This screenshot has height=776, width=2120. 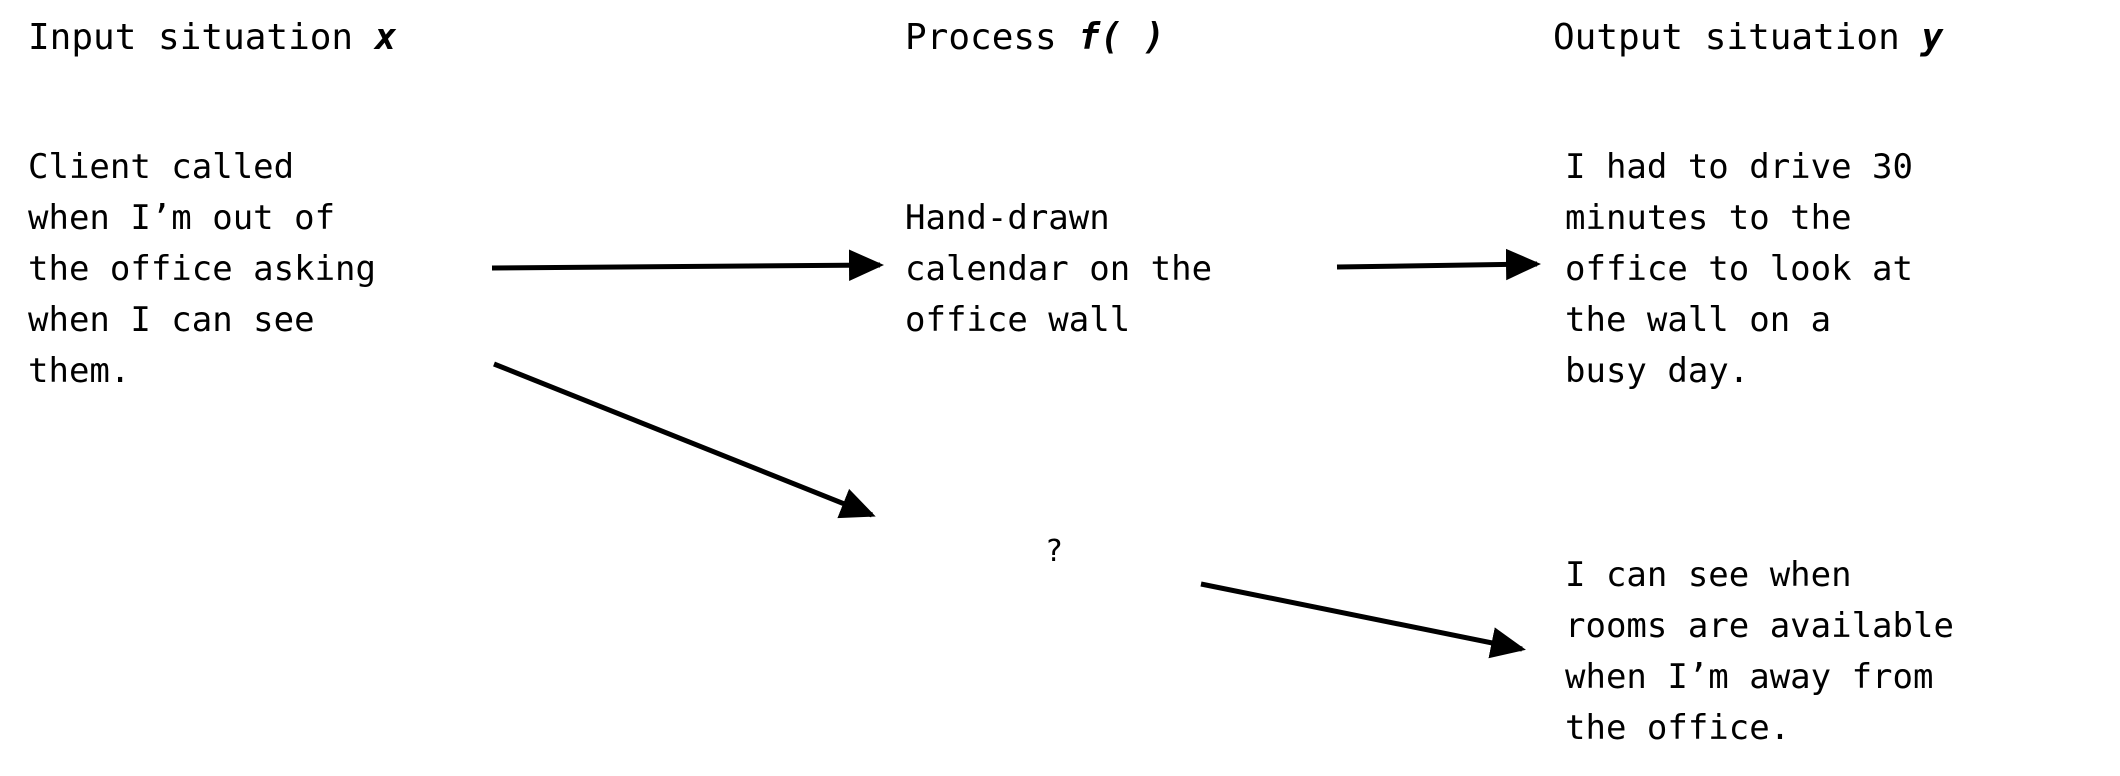 What do you see at coordinates (1122, 37) in the screenshot?
I see `column-header-process-symbol: f( )` at bounding box center [1122, 37].